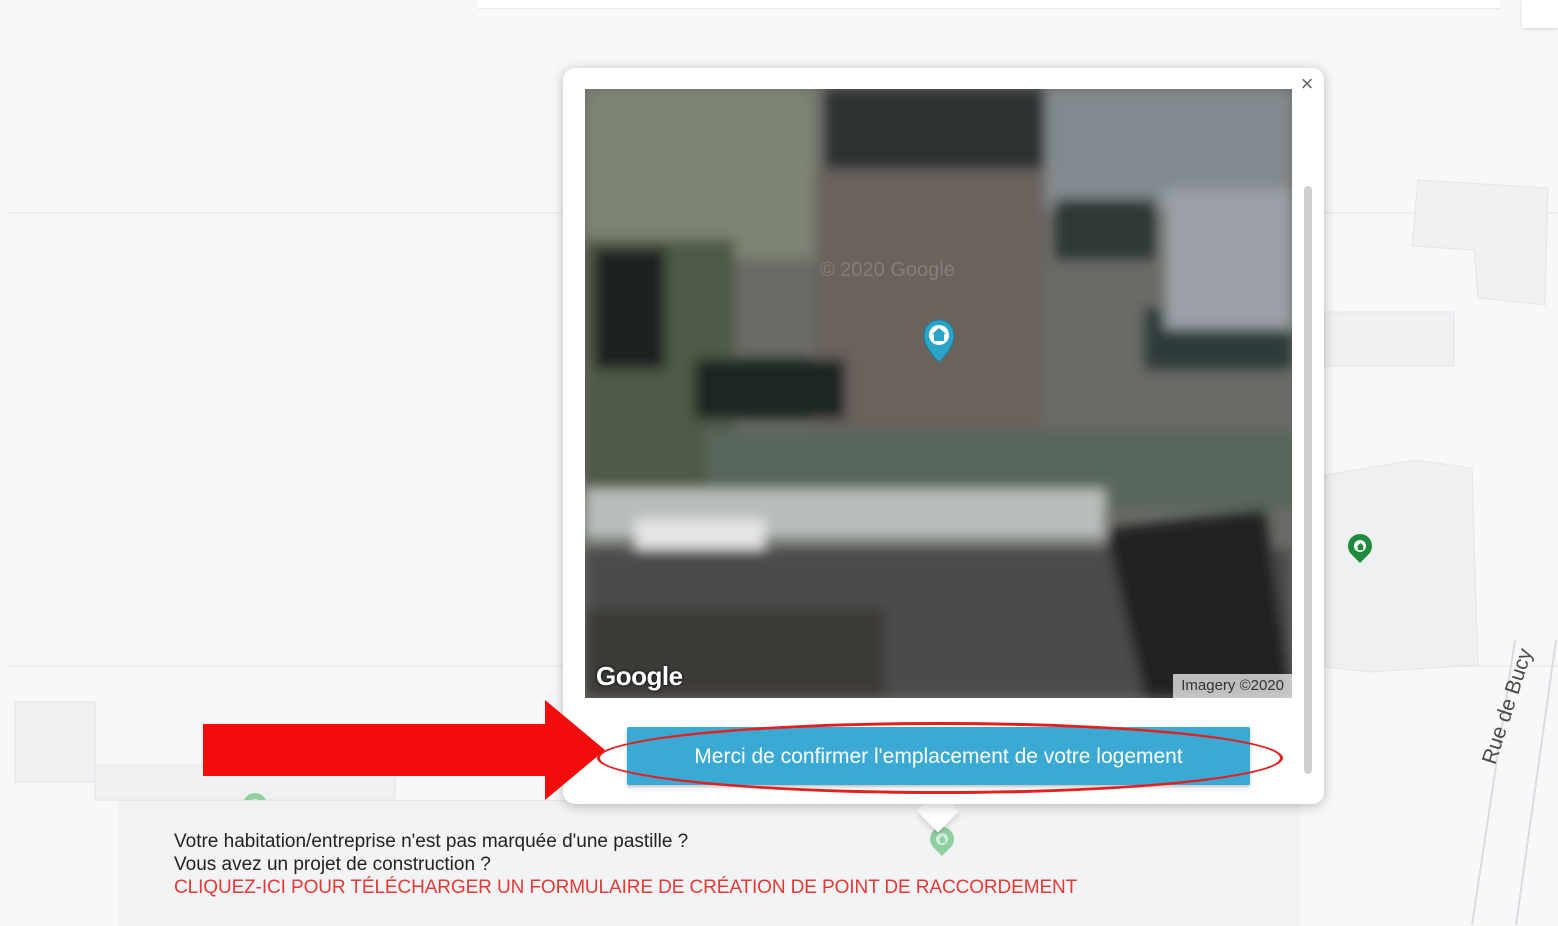 The image size is (1558, 926). Describe the element at coordinates (1232, 686) in the screenshot. I see `imagery-credit: Imagery ©2020` at that location.